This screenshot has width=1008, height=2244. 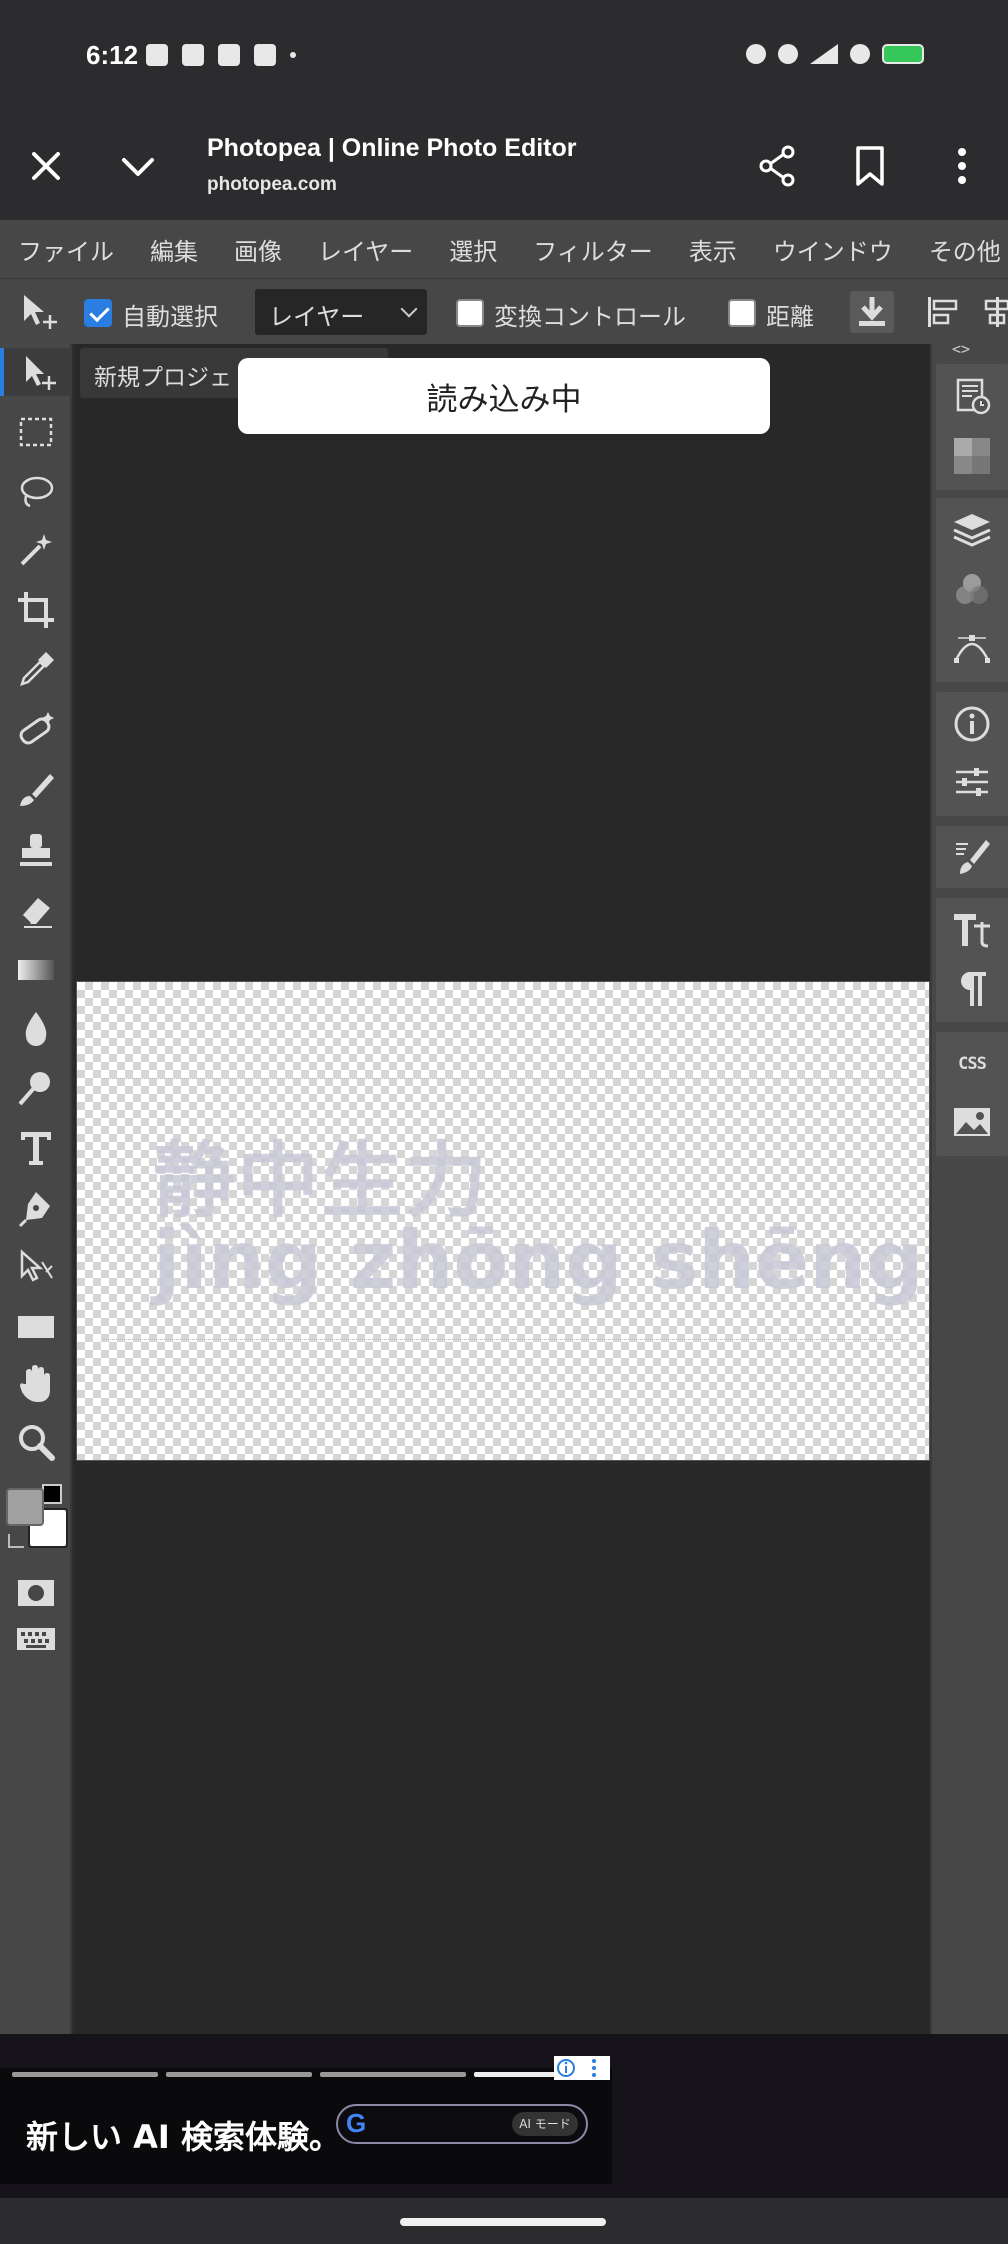 What do you see at coordinates (579, 1260) in the screenshot?
I see `canvas-text-pinyin: jìng zhōng shēng lì` at bounding box center [579, 1260].